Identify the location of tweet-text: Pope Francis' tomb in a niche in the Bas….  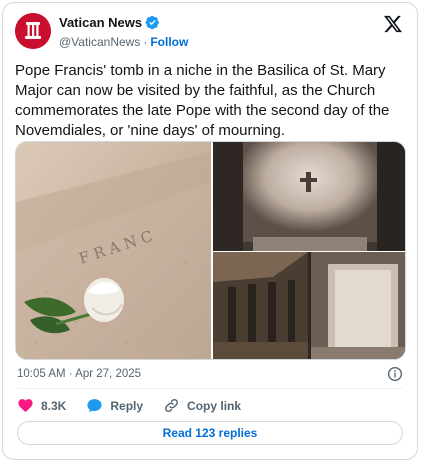
(202, 100).